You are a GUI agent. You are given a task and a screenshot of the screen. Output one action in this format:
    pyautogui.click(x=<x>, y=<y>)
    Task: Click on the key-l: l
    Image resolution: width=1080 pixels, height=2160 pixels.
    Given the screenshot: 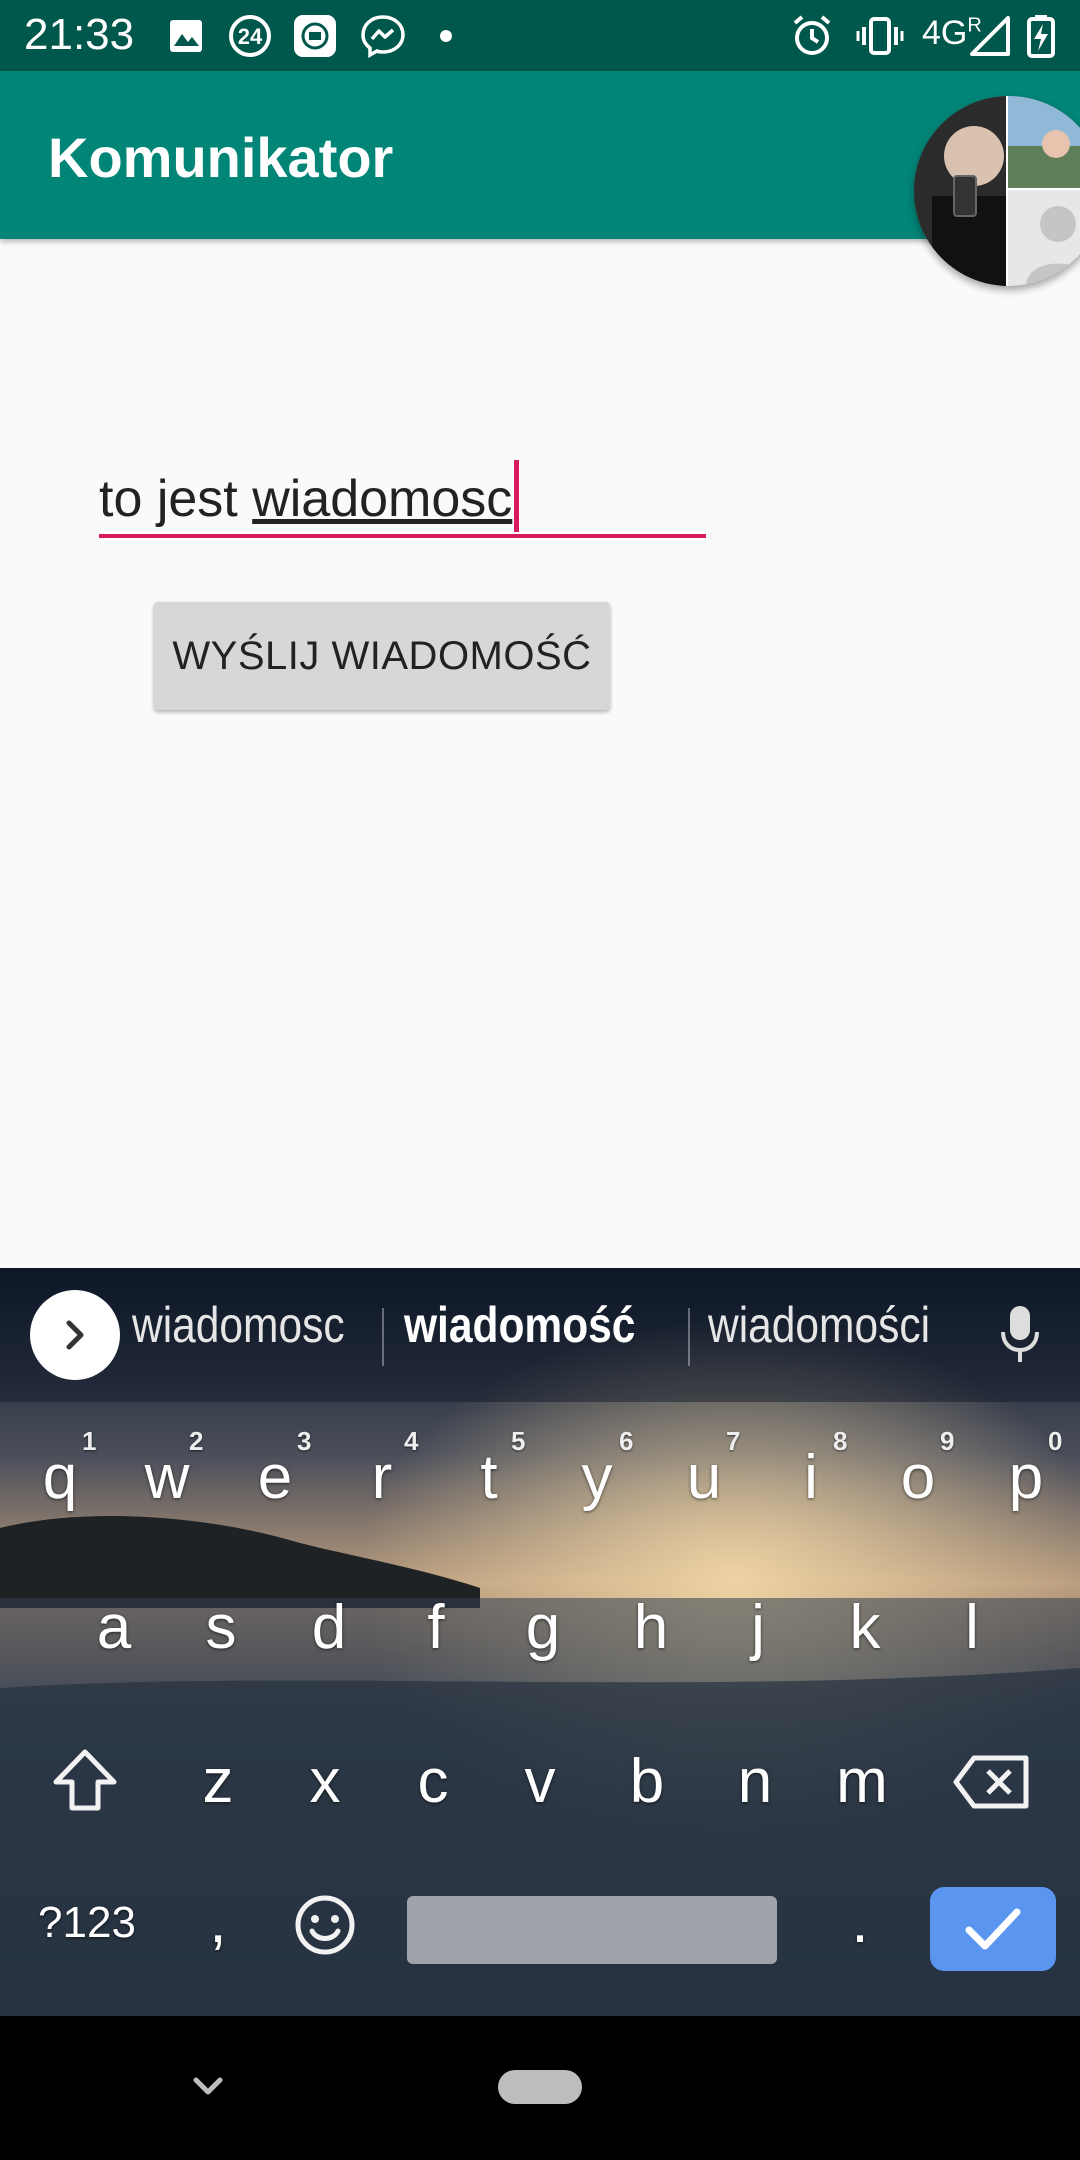 What is the action you would take?
    pyautogui.click(x=972, y=1627)
    